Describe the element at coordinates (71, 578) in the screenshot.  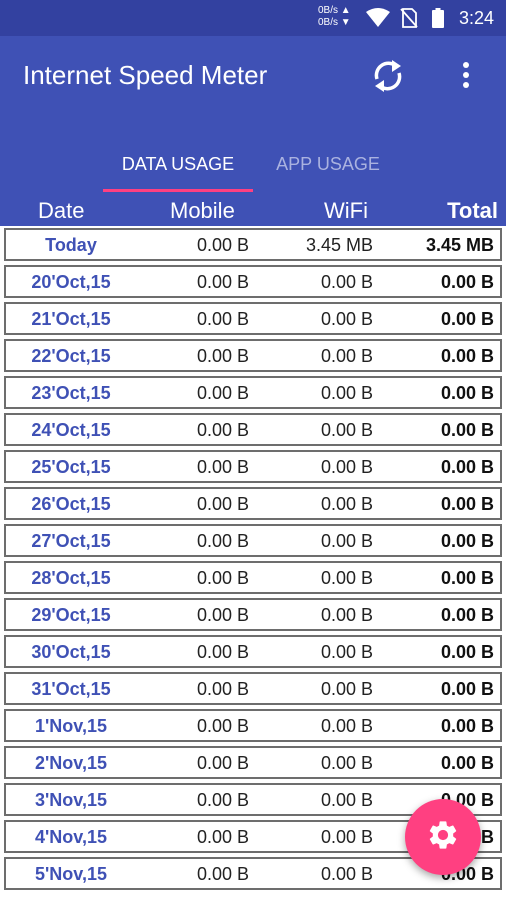
I see `row-date: 28'Oct,15` at that location.